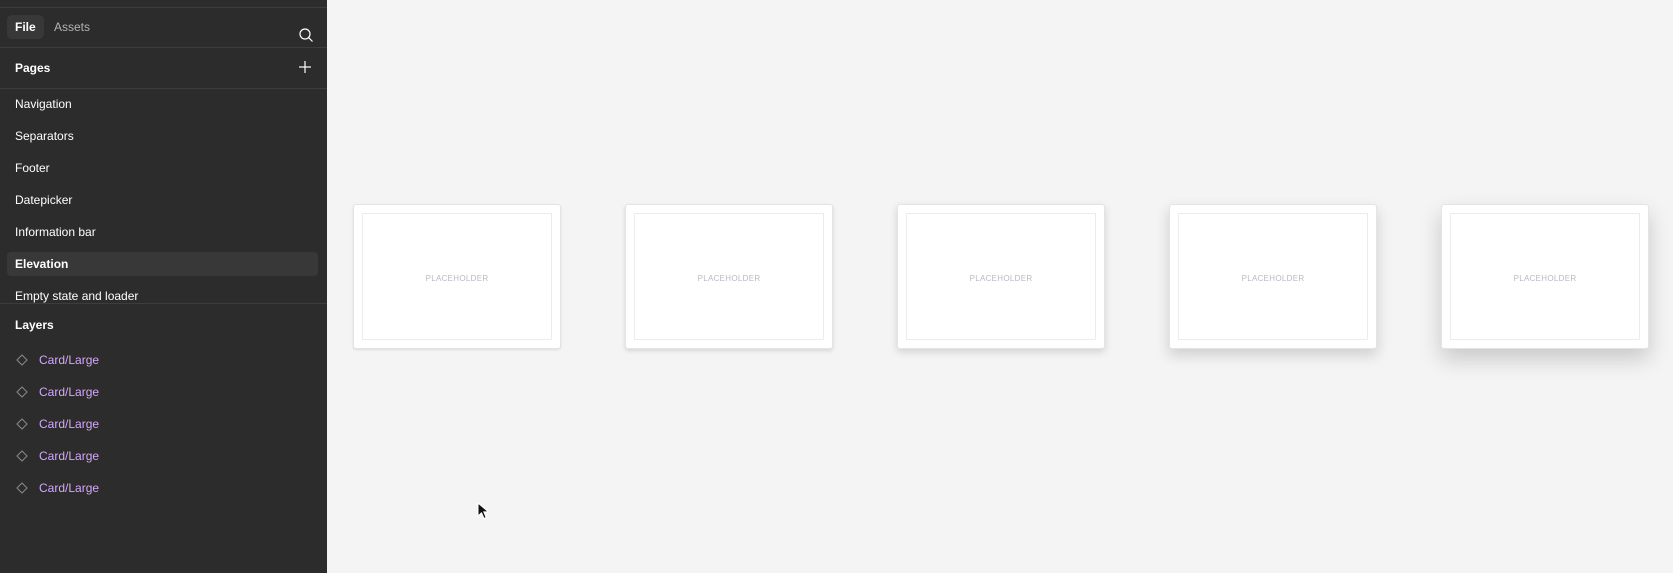 The width and height of the screenshot is (1673, 573). Describe the element at coordinates (162, 264) in the screenshot. I see `page-item-elevation: Elevation` at that location.